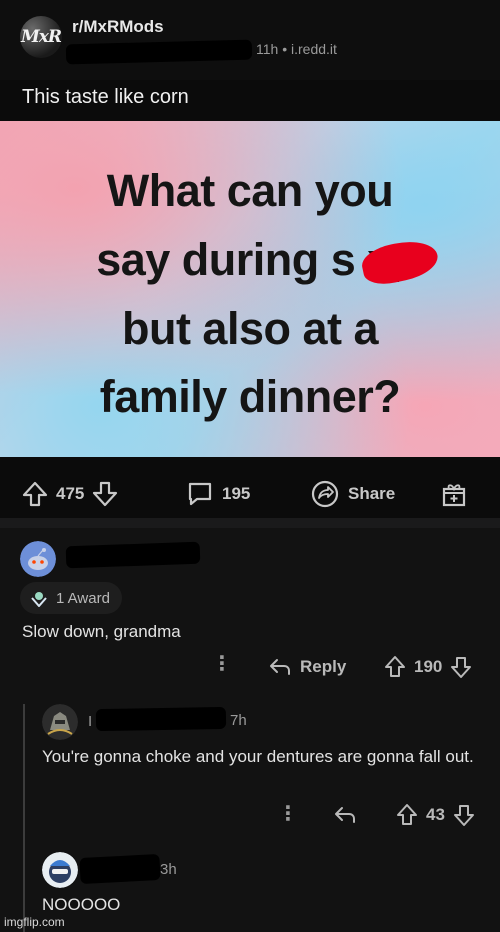 Image resolution: width=500 pixels, height=932 pixels. Describe the element at coordinates (24, 818) in the screenshot. I see `thread-line` at that location.